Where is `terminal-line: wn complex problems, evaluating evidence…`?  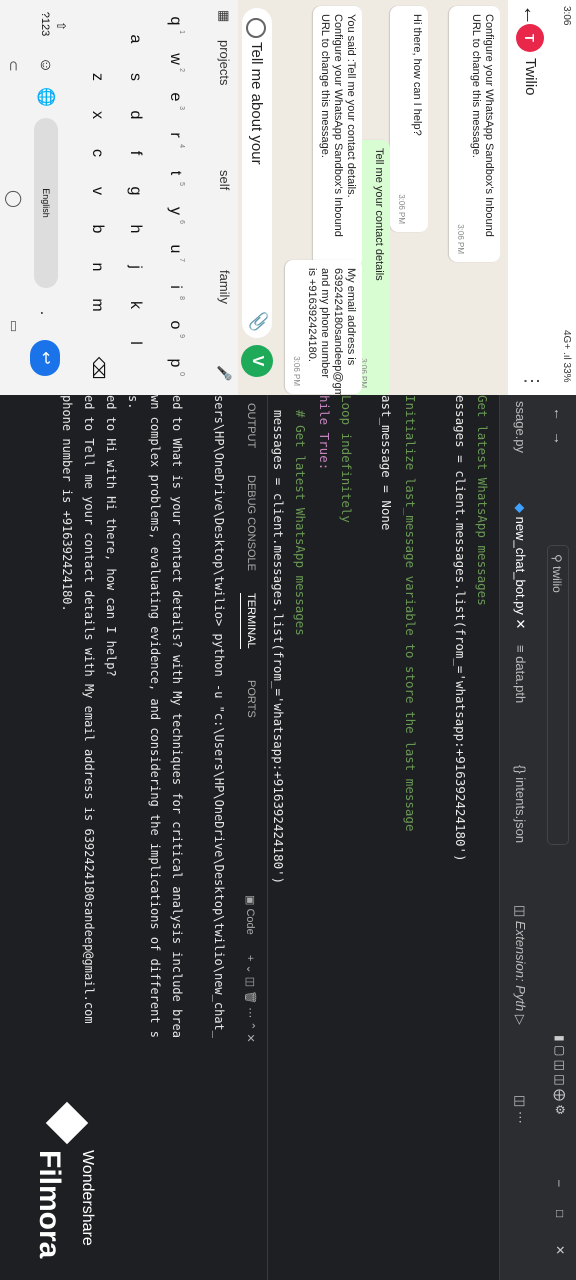
terminal-line: wn complex problems, evaluating evidence… is located at coordinates (155, 716).